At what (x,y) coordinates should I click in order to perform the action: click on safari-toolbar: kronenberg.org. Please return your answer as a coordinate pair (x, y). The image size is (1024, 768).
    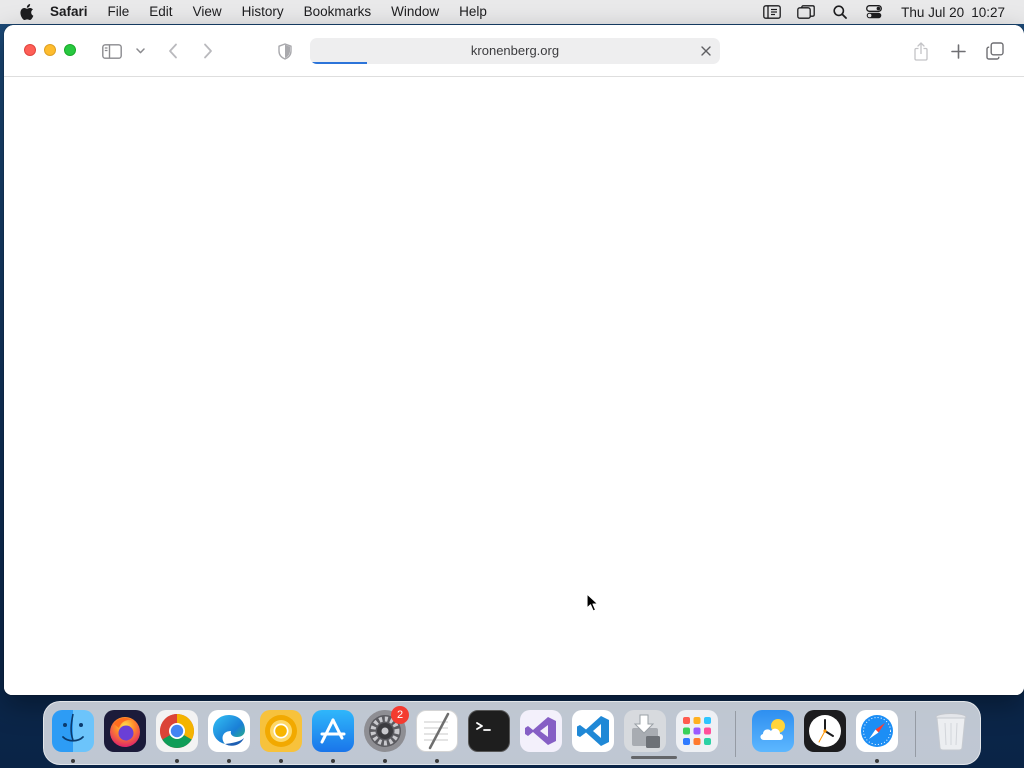
    Looking at the image, I should click on (514, 51).